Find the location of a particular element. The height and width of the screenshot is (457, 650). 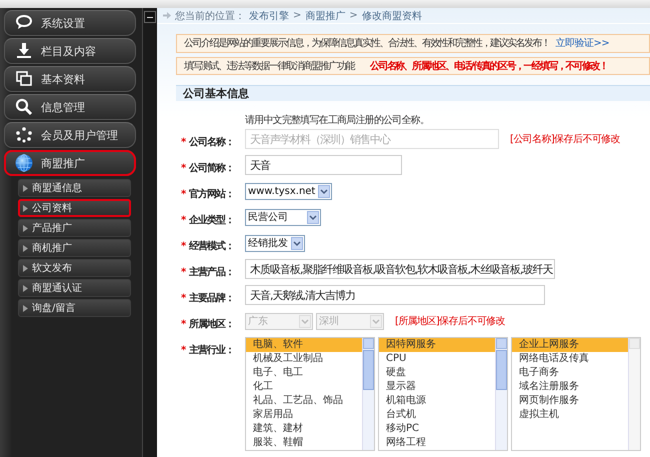

submenu-item: 产品推广 is located at coordinates (74, 228).